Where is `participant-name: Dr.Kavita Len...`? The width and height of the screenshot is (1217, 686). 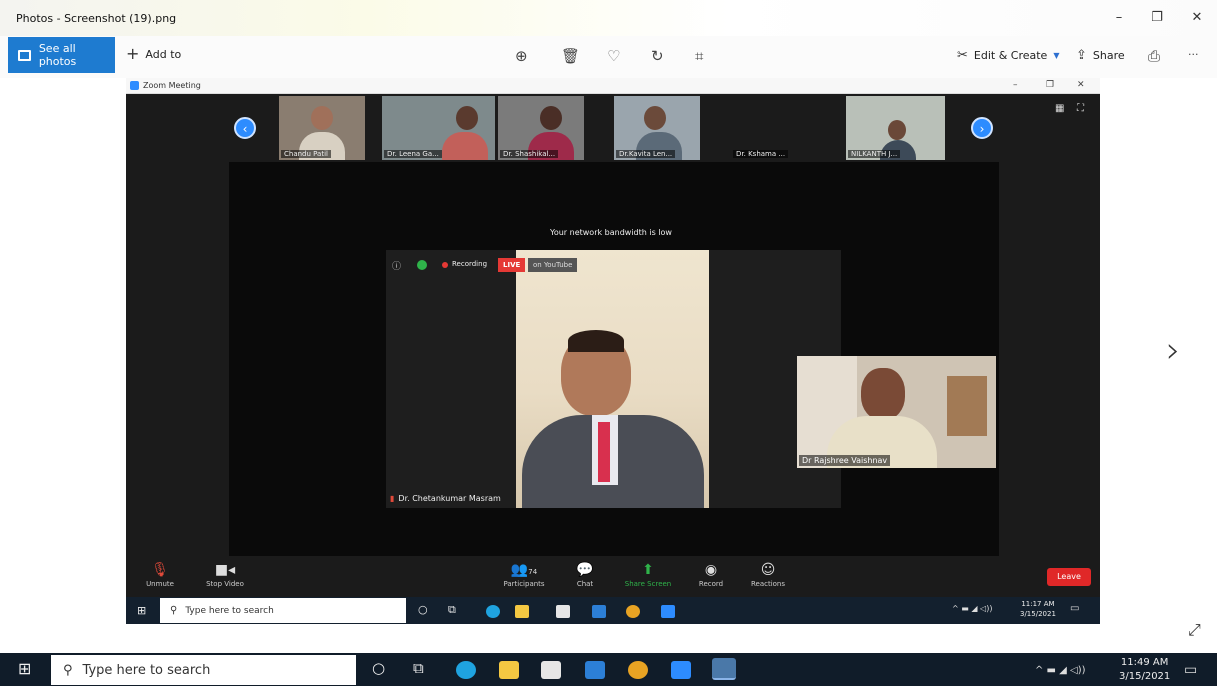
participant-name: Dr.Kavita Len... is located at coordinates (646, 154).